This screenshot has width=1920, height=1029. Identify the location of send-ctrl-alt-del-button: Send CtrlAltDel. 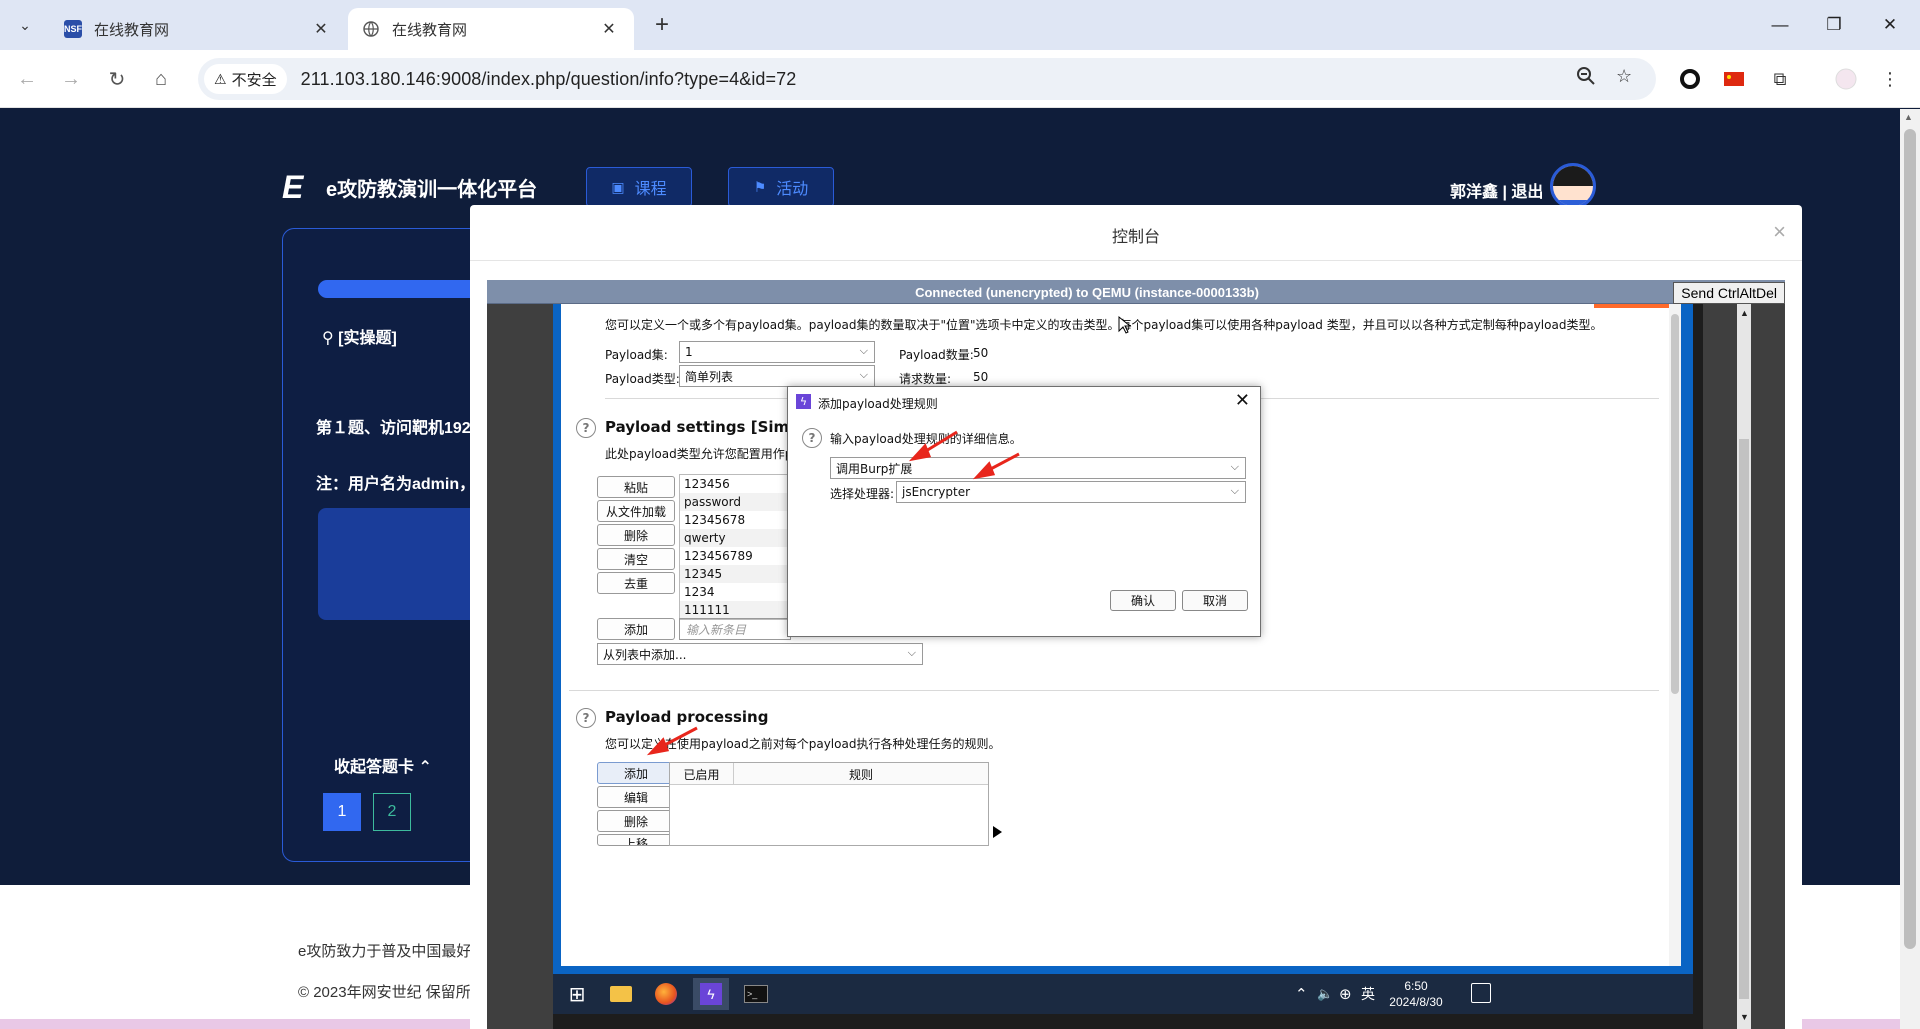
(1729, 293).